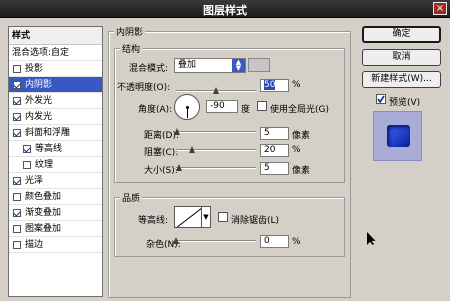  Describe the element at coordinates (43, 197) in the screenshot. I see `sidebar-item-label: 颜色叠加` at that location.